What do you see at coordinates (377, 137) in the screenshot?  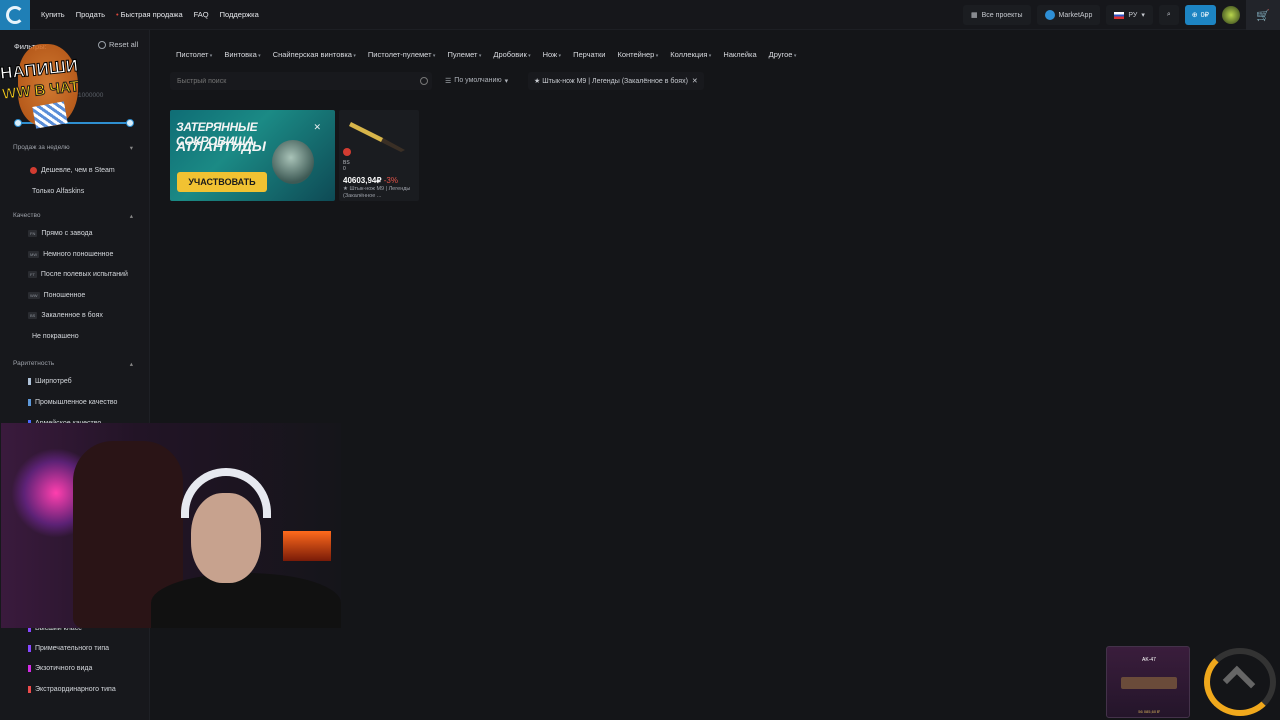 I see `knife-image` at bounding box center [377, 137].